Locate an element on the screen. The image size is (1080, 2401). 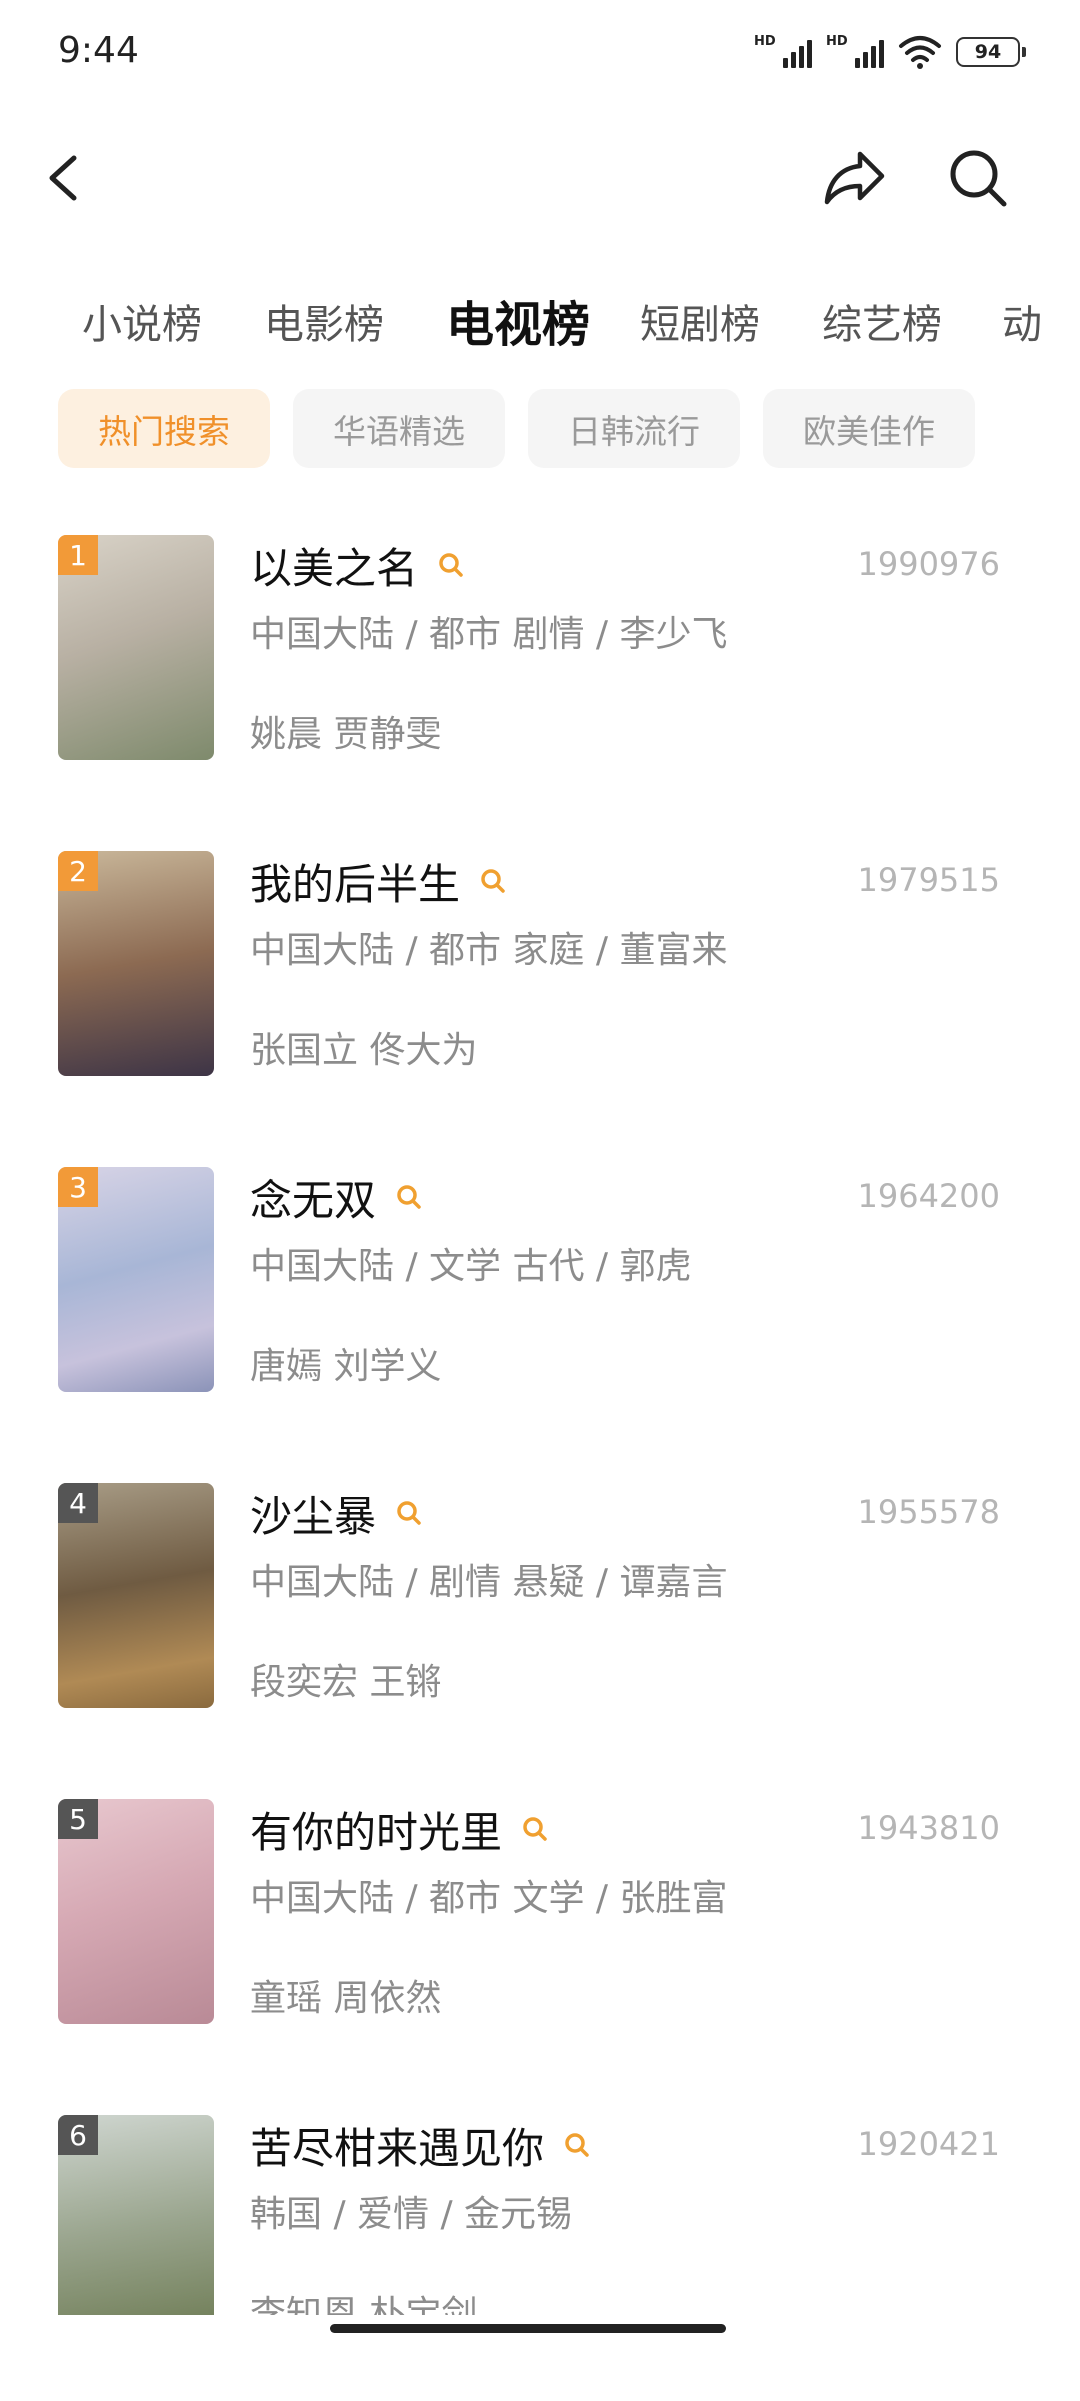
category-tabs: 小说榜 电影榜 电视榜 短剧榜 综艺榜 动 is located at coordinates (540, 325).